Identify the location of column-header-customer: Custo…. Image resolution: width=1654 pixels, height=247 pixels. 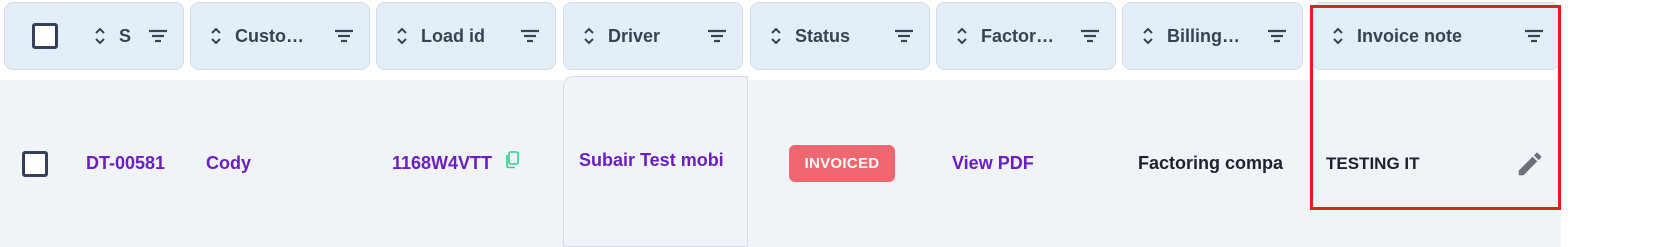
(280, 36).